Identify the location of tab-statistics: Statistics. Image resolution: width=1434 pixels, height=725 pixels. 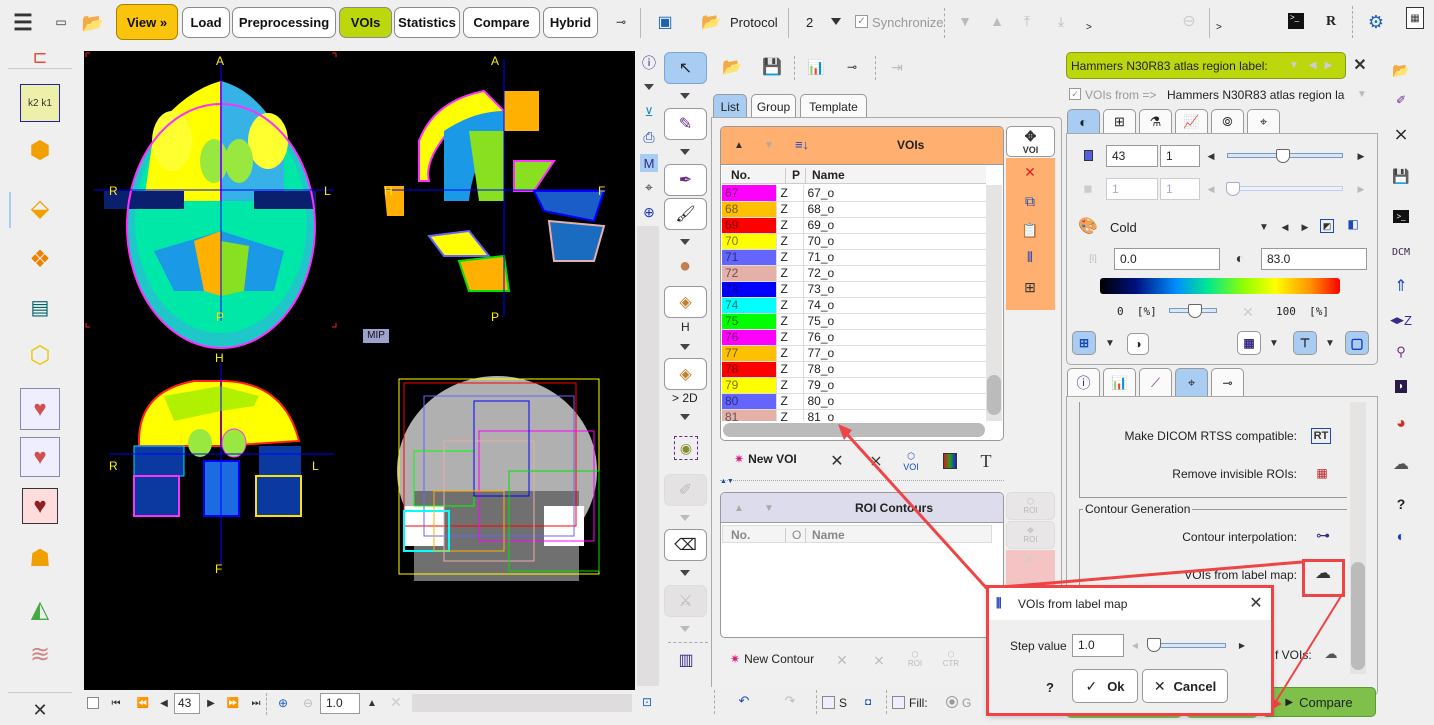
(427, 22).